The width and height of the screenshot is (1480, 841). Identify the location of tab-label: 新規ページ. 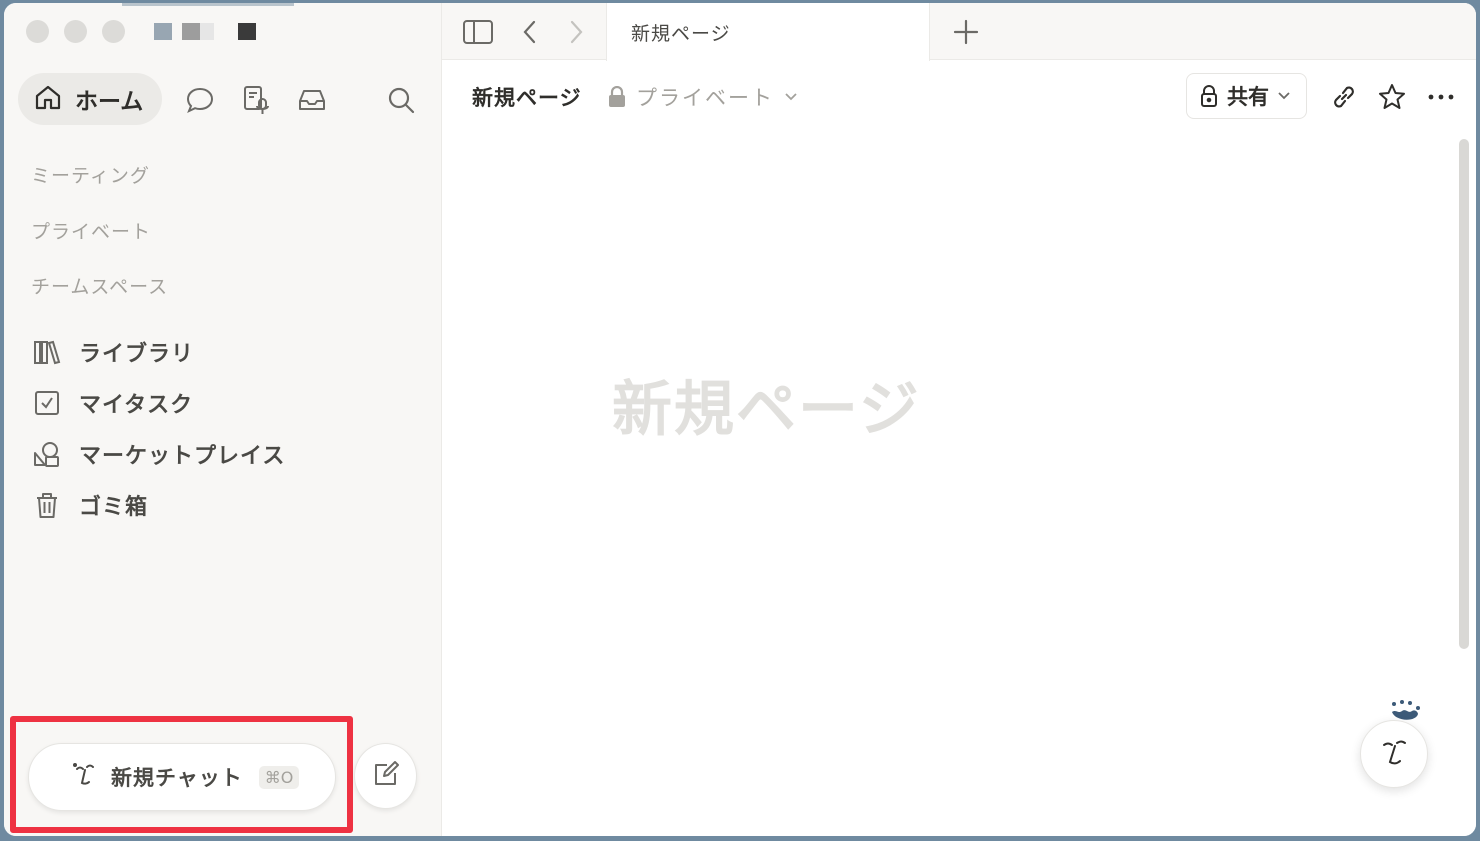
(681, 33).